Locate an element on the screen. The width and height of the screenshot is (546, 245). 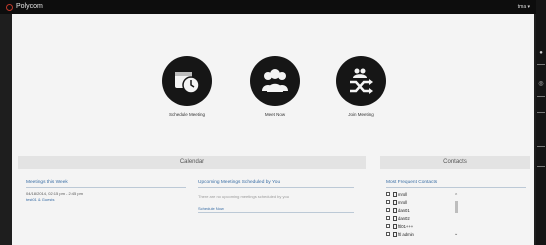
contacts-scrollbar is located at coordinates (456, 207).